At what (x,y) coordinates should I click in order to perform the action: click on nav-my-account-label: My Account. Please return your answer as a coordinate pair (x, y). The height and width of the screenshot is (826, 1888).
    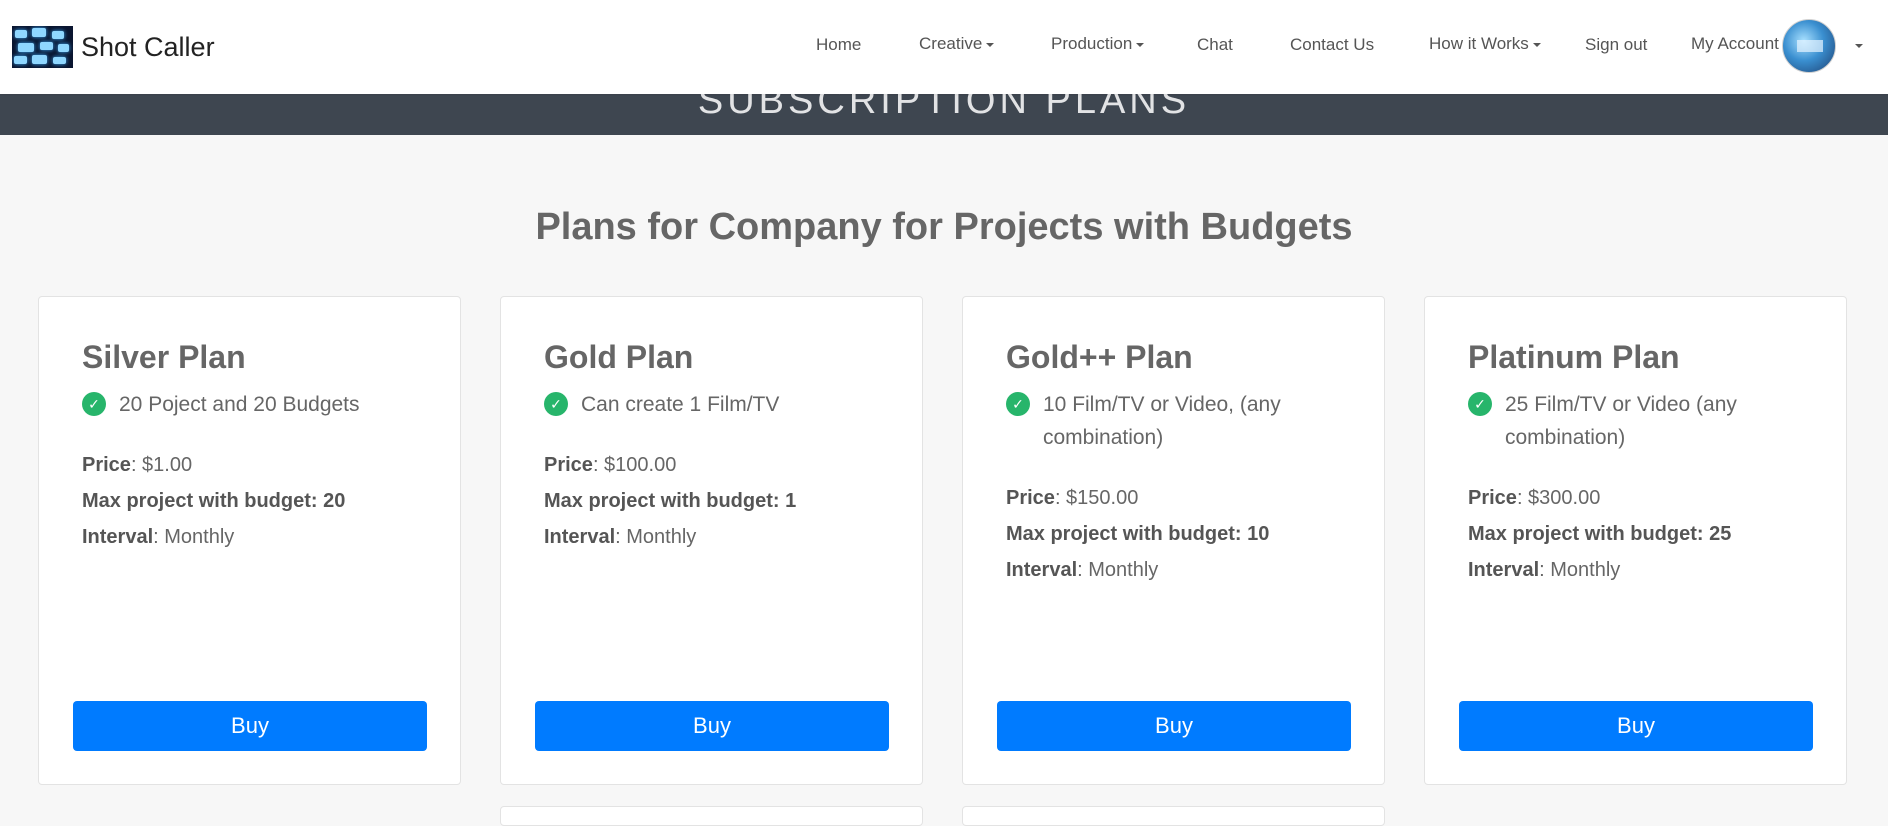
    Looking at the image, I should click on (1735, 43).